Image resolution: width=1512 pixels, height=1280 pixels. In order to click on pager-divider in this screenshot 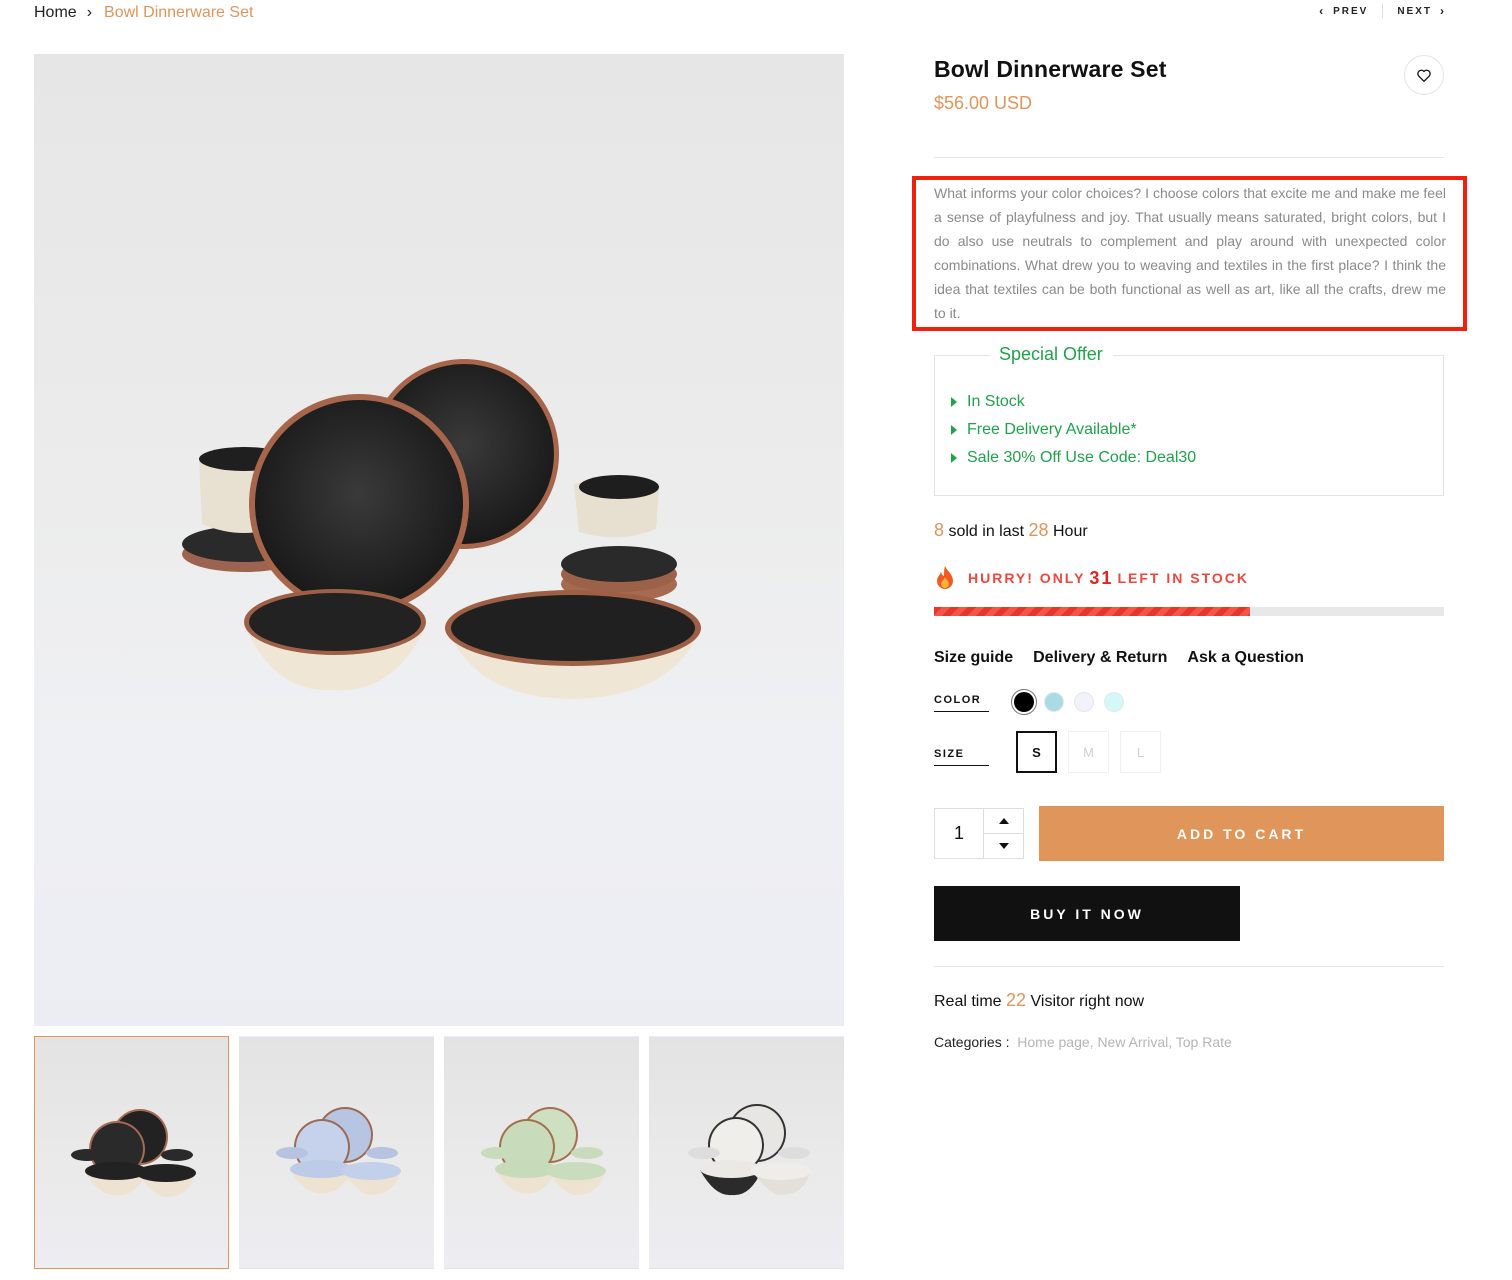, I will do `click(1383, 11)`.